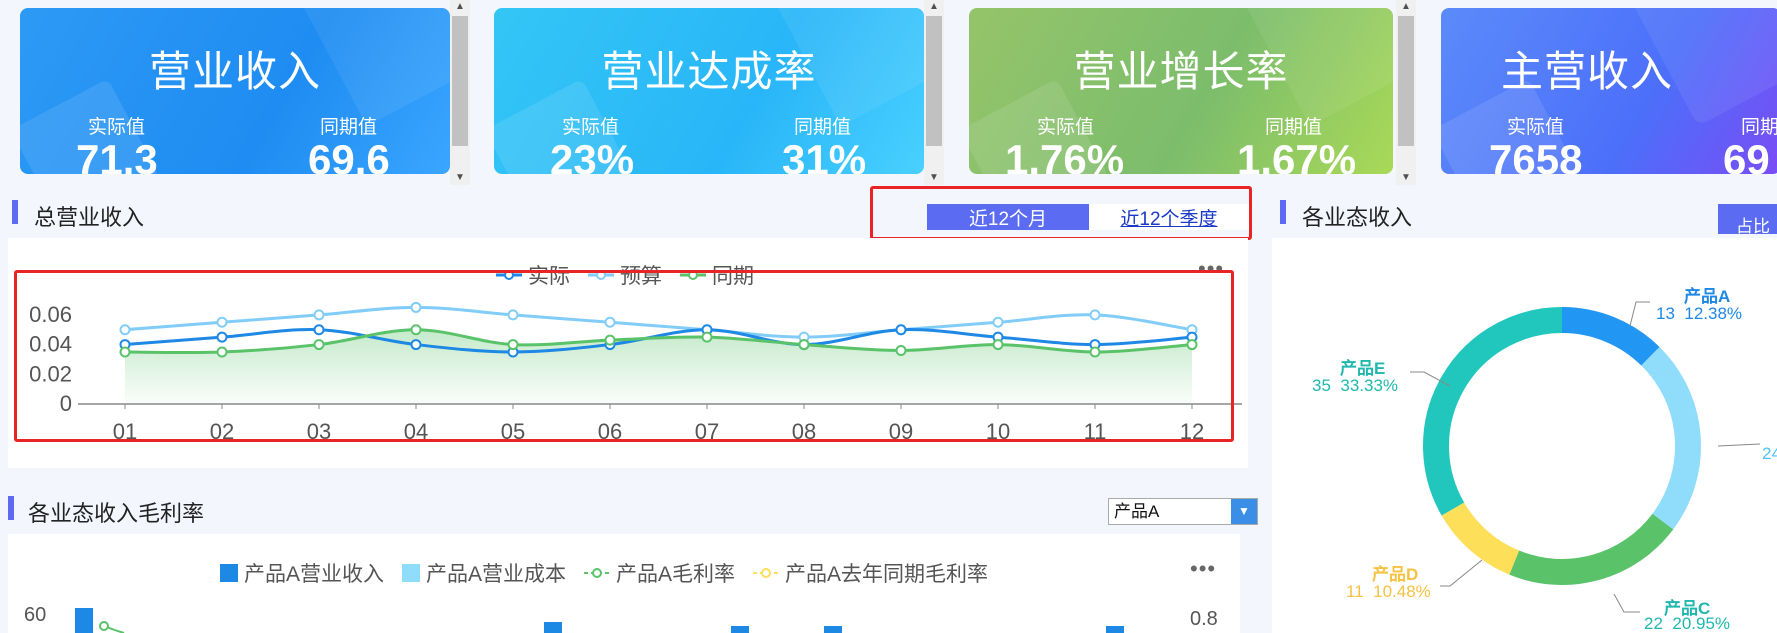 The height and width of the screenshot is (633, 1777). I want to click on margin-point-mark, so click(104, 626).